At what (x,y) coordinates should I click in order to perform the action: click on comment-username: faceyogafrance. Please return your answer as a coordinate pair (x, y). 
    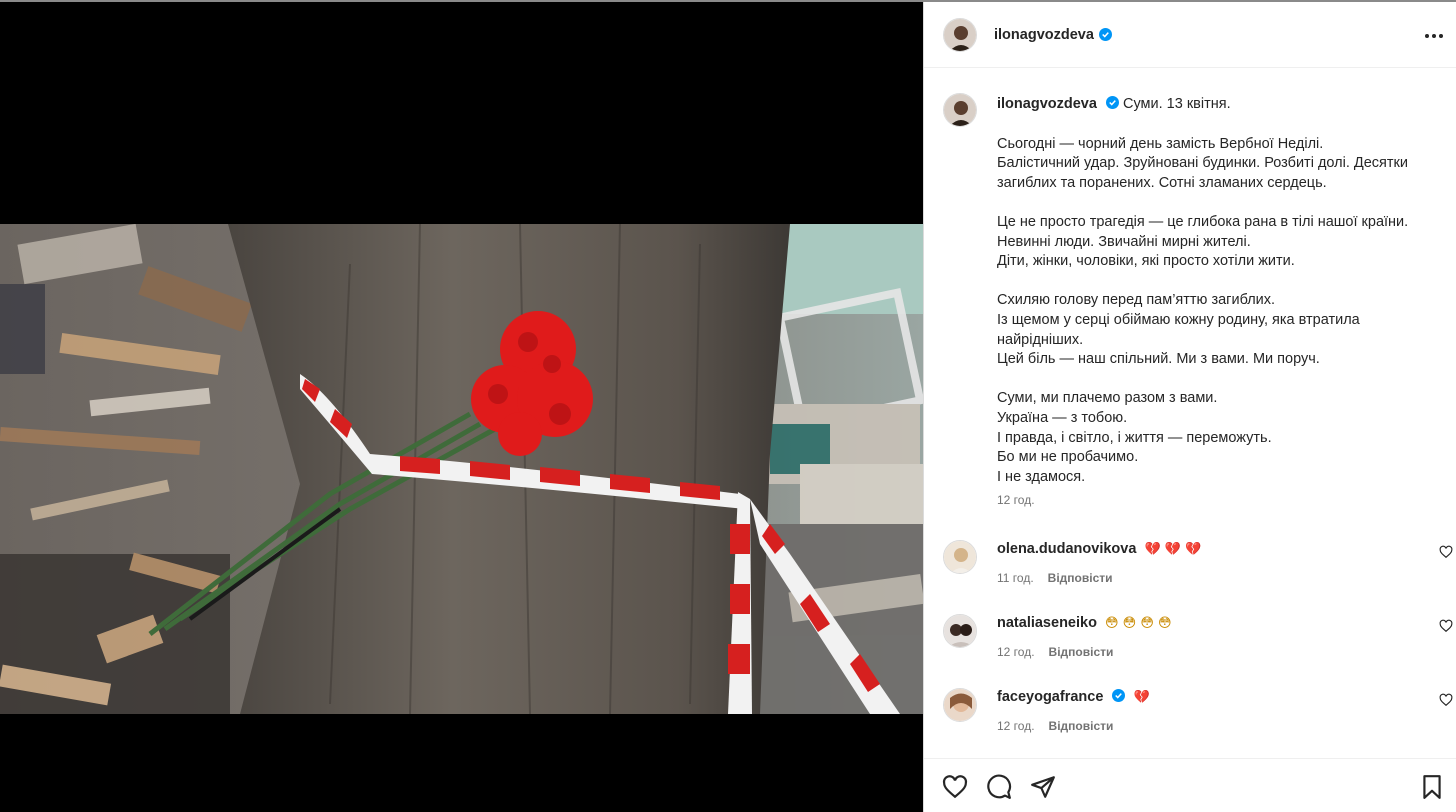
    Looking at the image, I should click on (1050, 697).